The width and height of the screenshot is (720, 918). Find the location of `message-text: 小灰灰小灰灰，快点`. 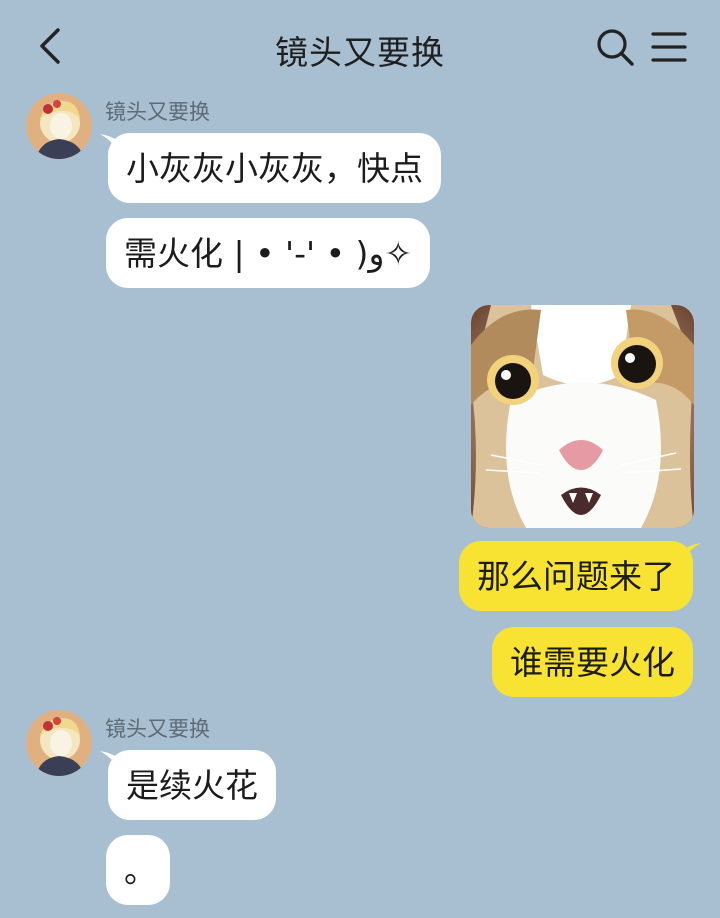

message-text: 小灰灰小灰灰，快点 is located at coordinates (274, 168).